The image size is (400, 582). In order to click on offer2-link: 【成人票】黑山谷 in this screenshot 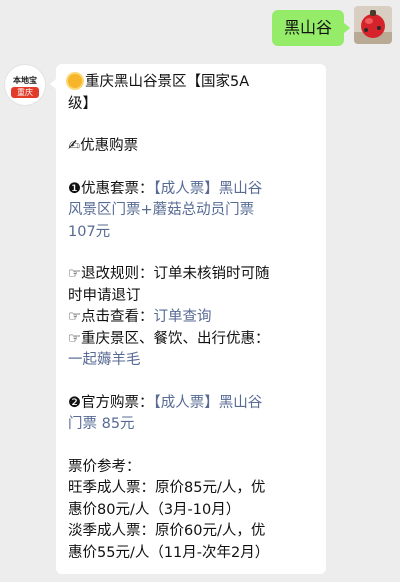, I will do `click(208, 403)`.